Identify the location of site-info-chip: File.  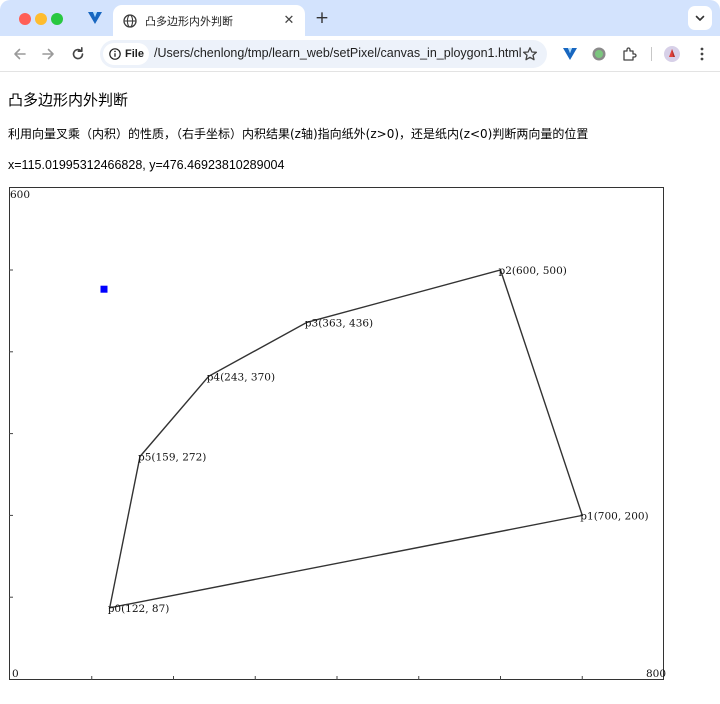
(126, 54).